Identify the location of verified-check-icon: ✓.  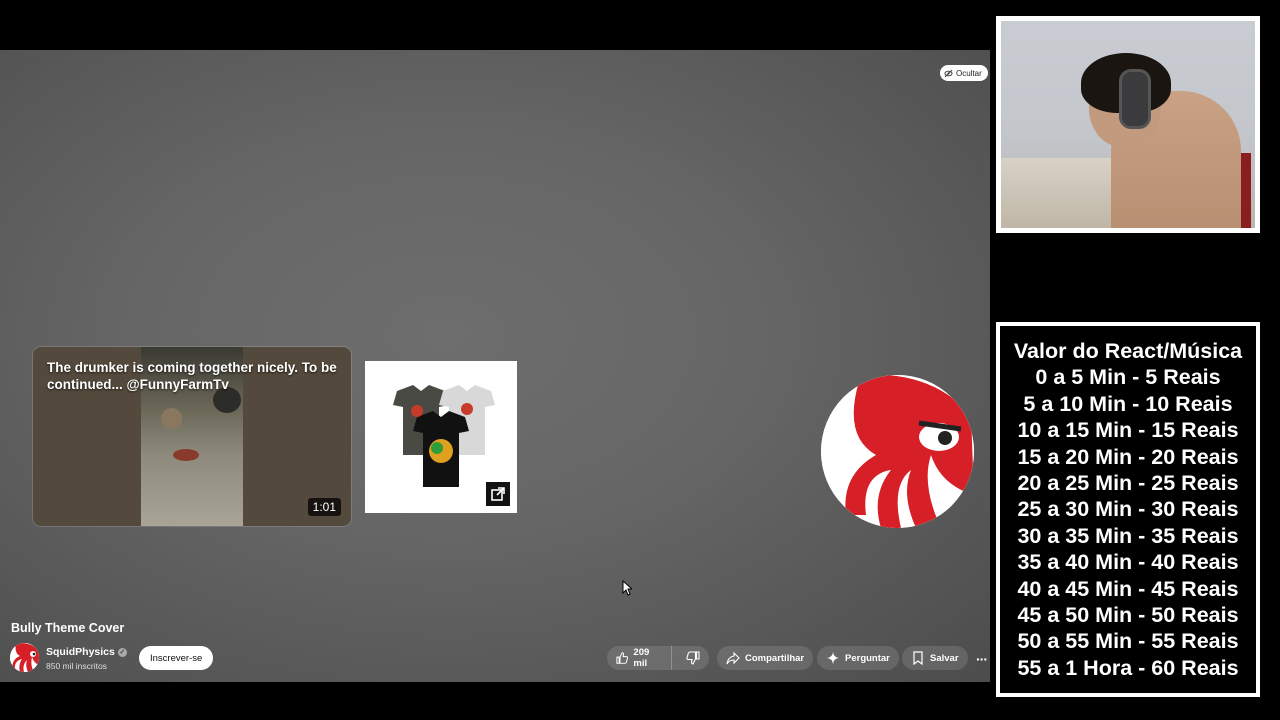
(122, 652).